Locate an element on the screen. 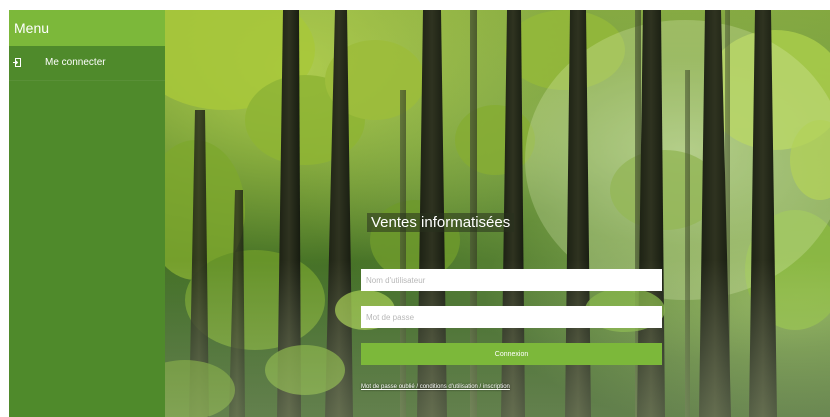 The height and width of the screenshot is (417, 830). sidebar-item-login: Me connecter is located at coordinates (87, 63).